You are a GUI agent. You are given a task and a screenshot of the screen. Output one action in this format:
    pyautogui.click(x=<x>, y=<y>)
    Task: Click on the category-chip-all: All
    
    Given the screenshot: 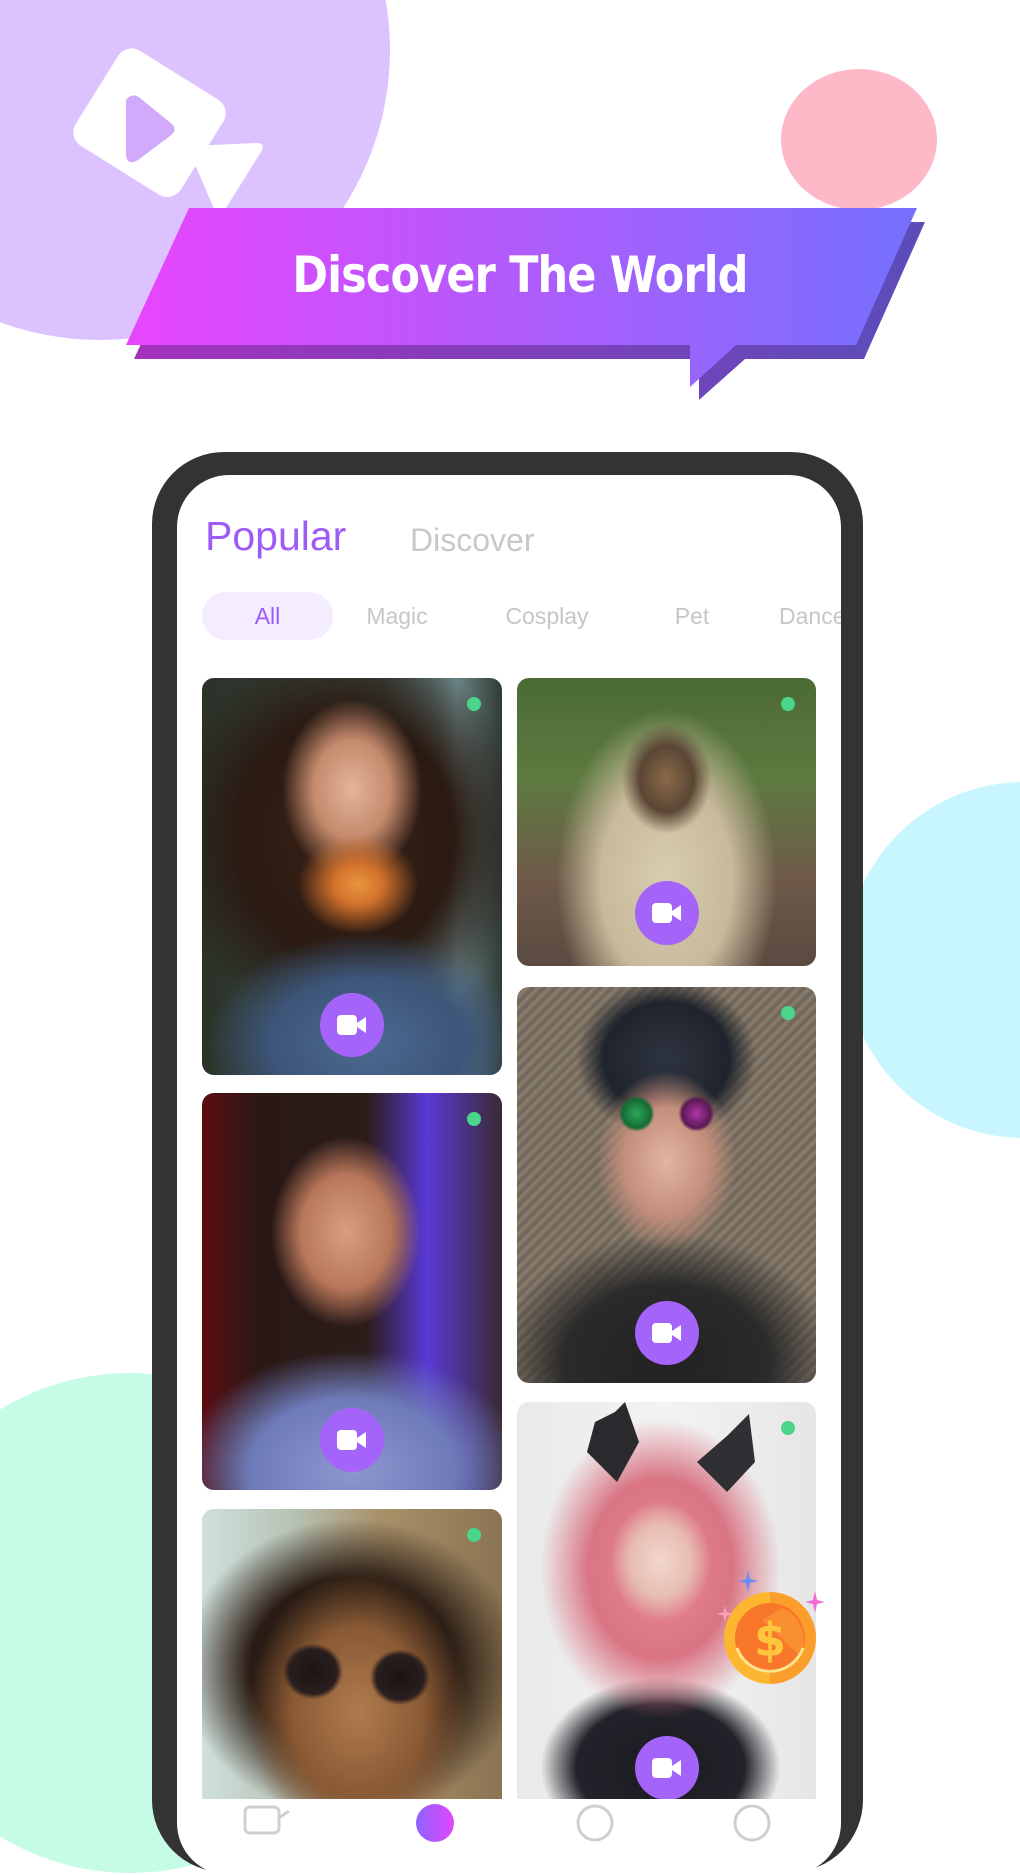 What is the action you would take?
    pyautogui.click(x=267, y=616)
    